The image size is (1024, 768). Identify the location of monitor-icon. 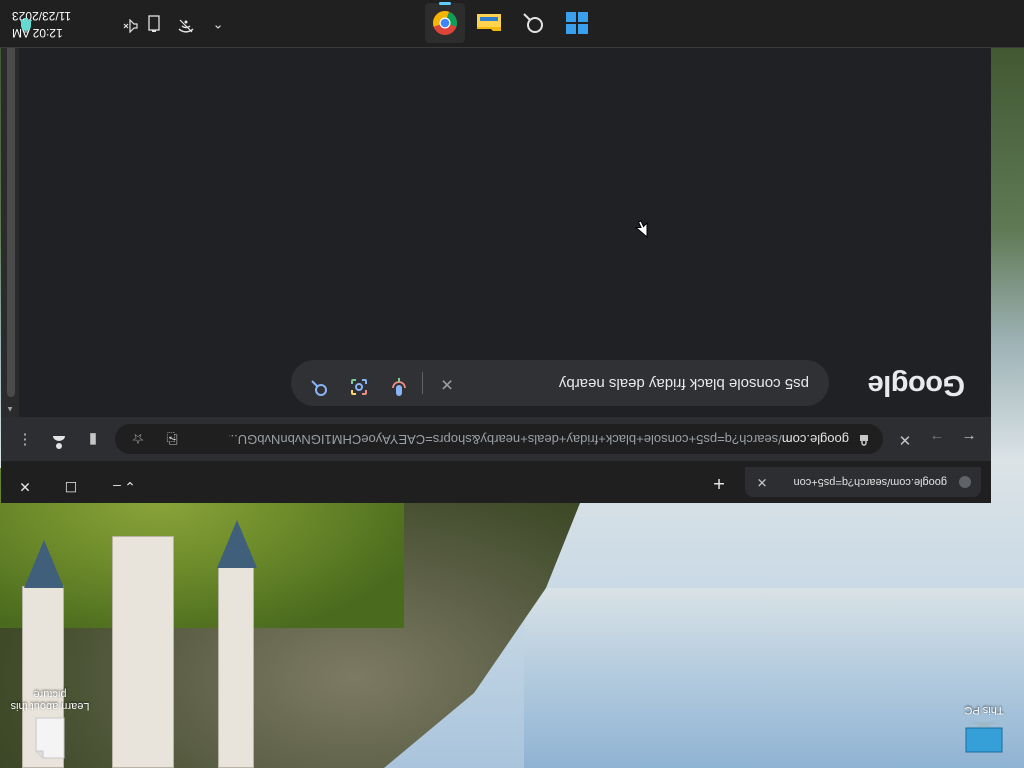
(984, 737).